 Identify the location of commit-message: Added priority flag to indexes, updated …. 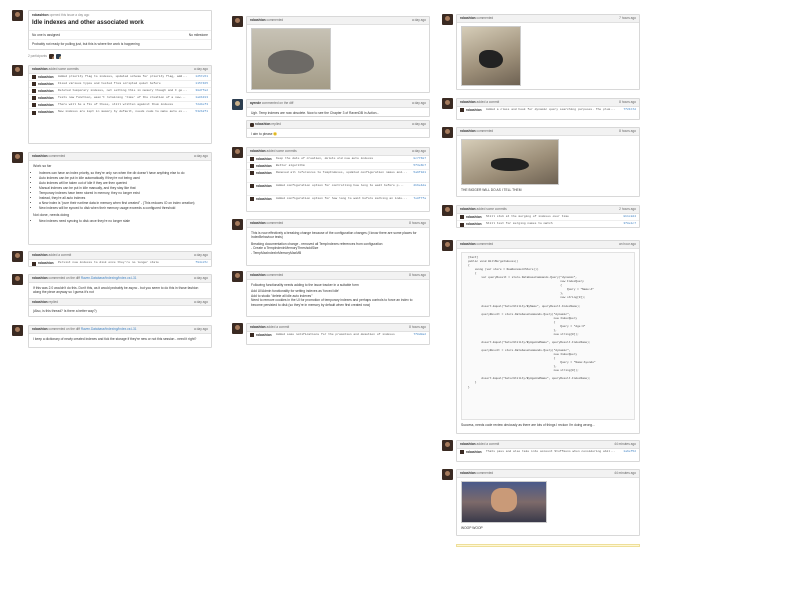
(125, 77).